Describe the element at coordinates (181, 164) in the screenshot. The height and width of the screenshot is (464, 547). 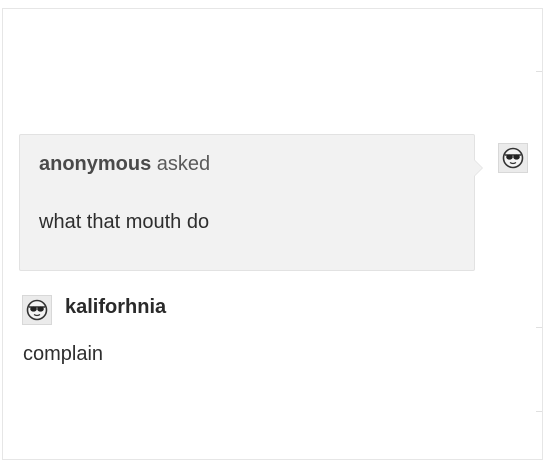
I see `asked-label: asked` at that location.